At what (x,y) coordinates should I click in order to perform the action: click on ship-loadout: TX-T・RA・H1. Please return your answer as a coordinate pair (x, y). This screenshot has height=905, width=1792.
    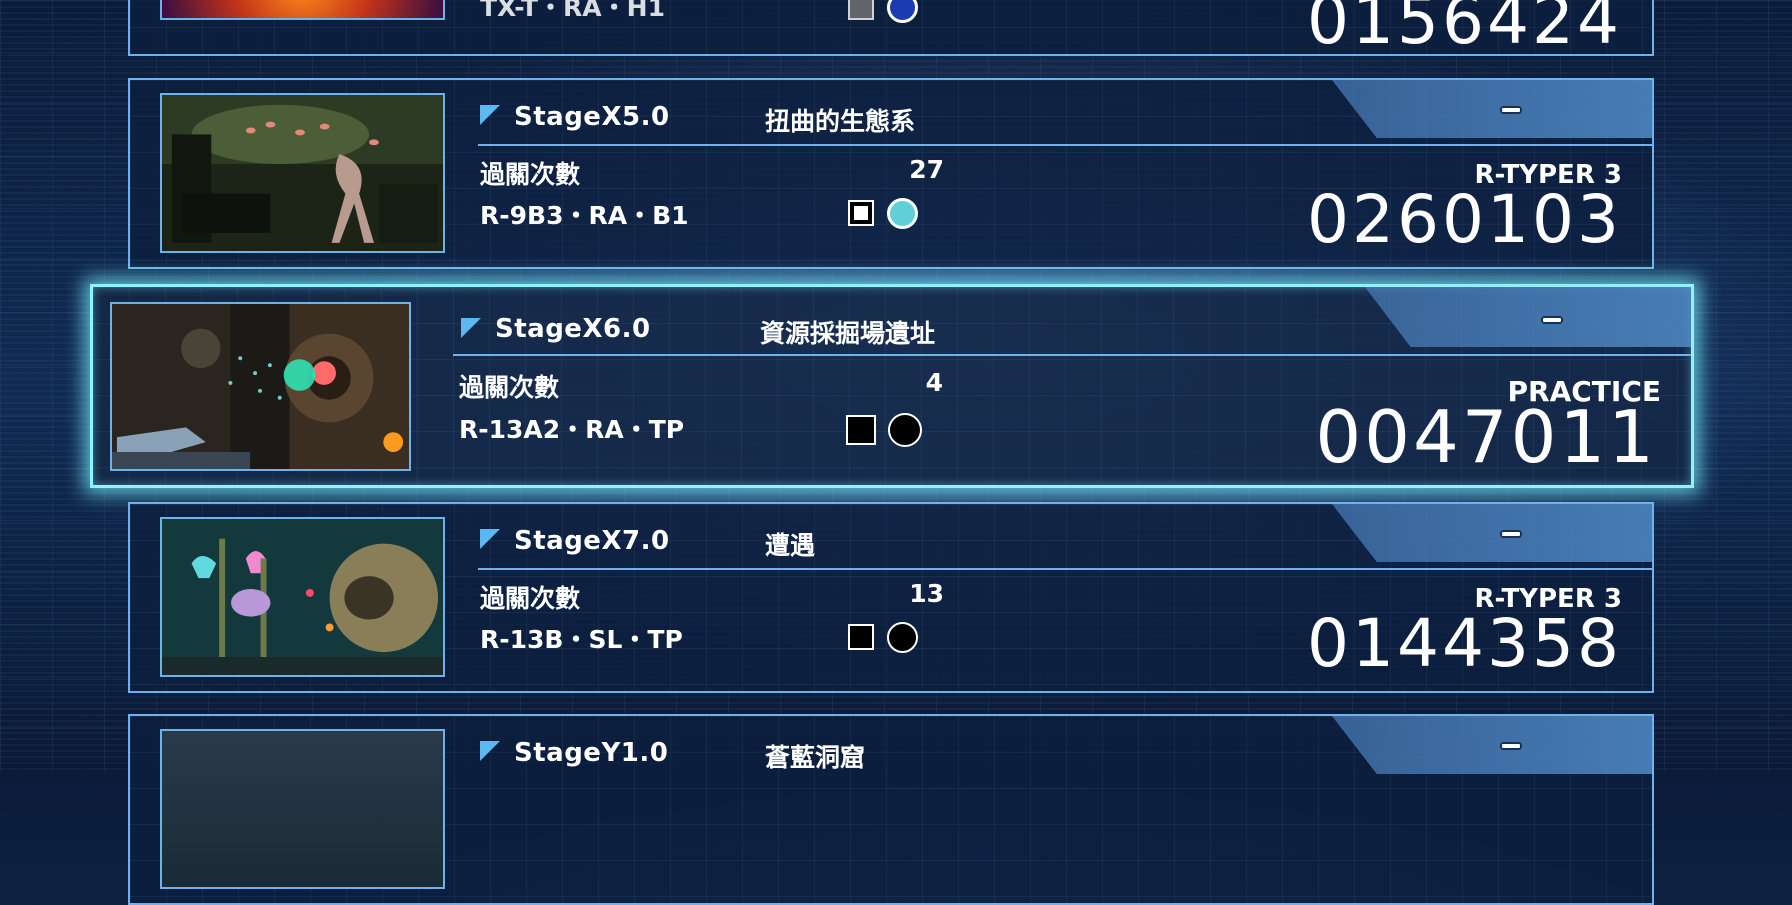
    Looking at the image, I should click on (572, 11).